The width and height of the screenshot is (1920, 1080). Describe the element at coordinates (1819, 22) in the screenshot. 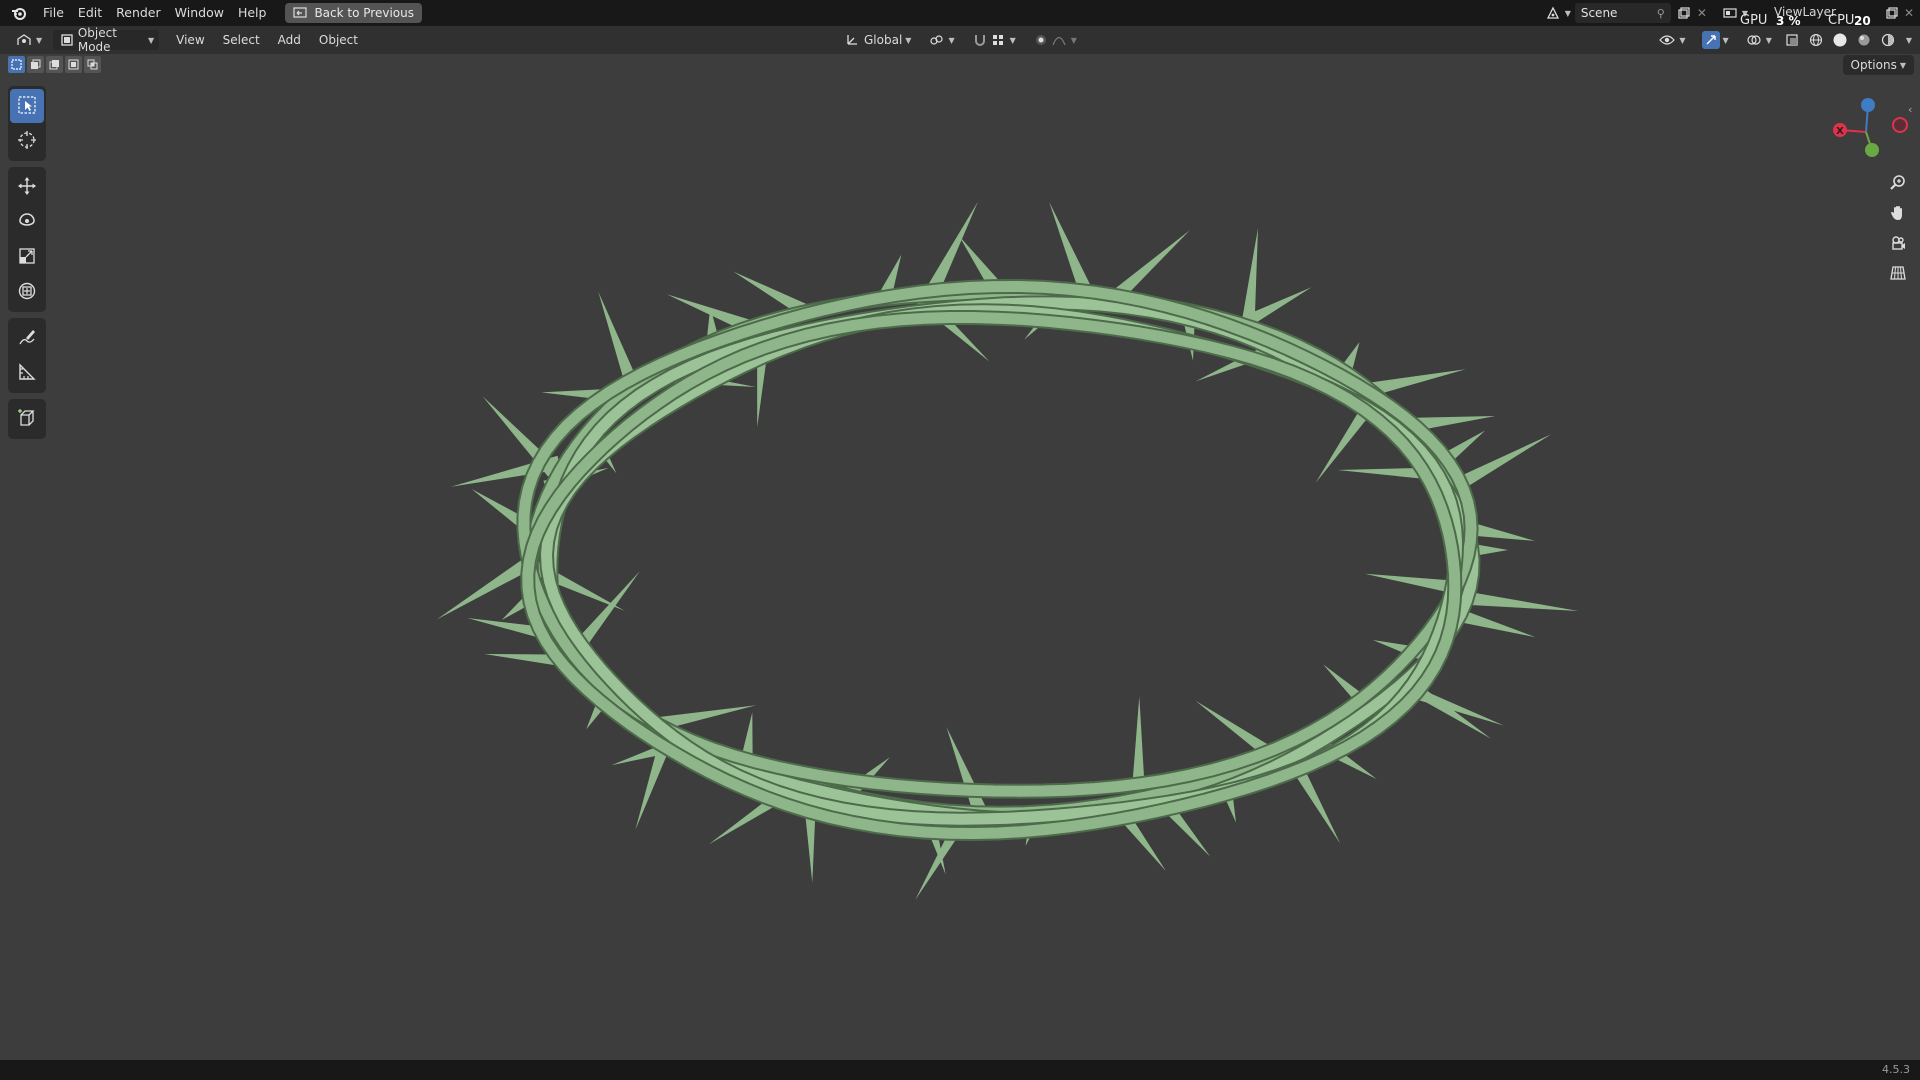

I see `view-layer-selector: ▼ ViewLayer GPU 3 % CPU 20 % ✕` at that location.